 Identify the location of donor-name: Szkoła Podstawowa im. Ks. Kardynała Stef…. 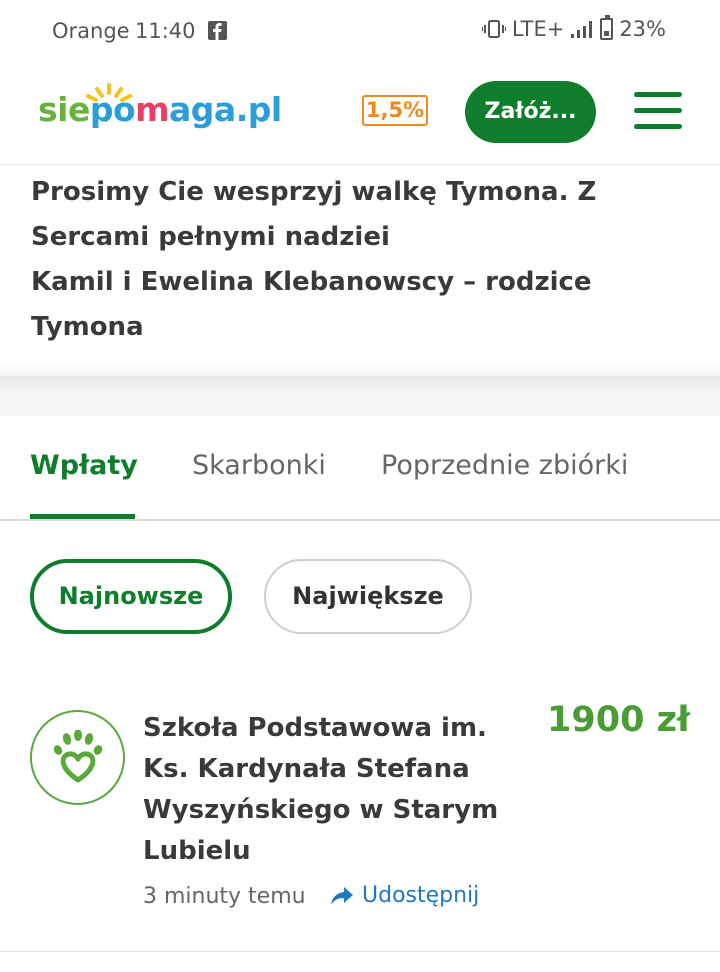
(321, 789).